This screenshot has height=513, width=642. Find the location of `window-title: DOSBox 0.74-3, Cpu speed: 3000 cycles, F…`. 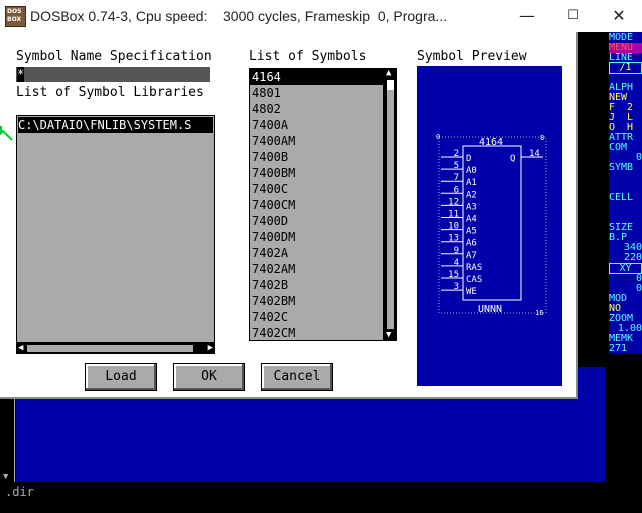

window-title: DOSBox 0.74-3, Cpu speed: 3000 cycles, F… is located at coordinates (239, 16).